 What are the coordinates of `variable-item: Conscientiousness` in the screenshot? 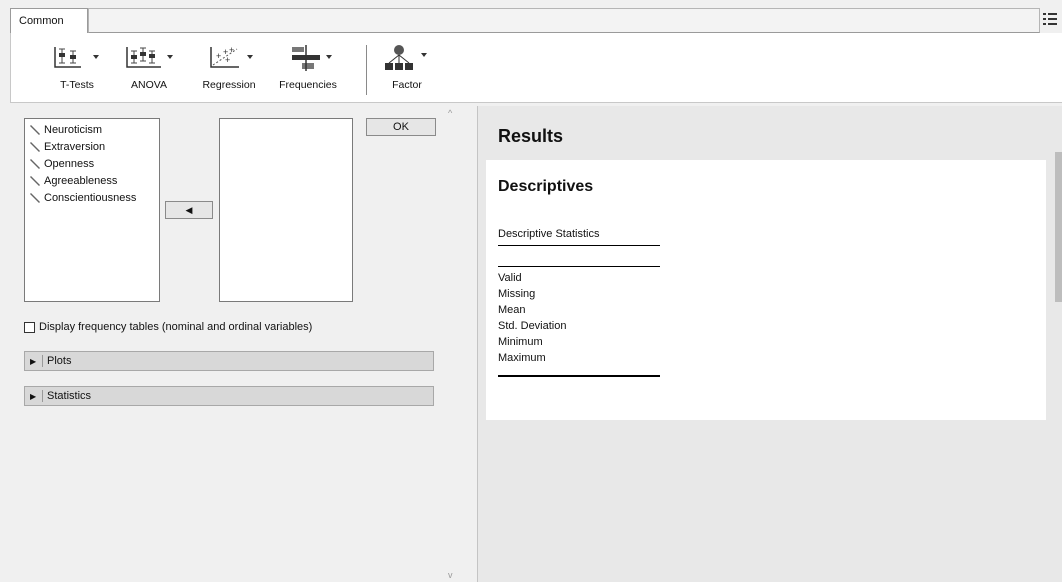 It's located at (92, 198).